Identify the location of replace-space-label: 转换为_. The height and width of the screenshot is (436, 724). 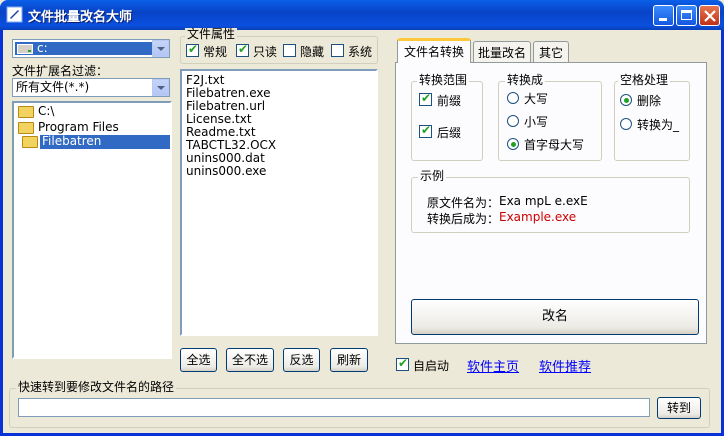
(658, 125).